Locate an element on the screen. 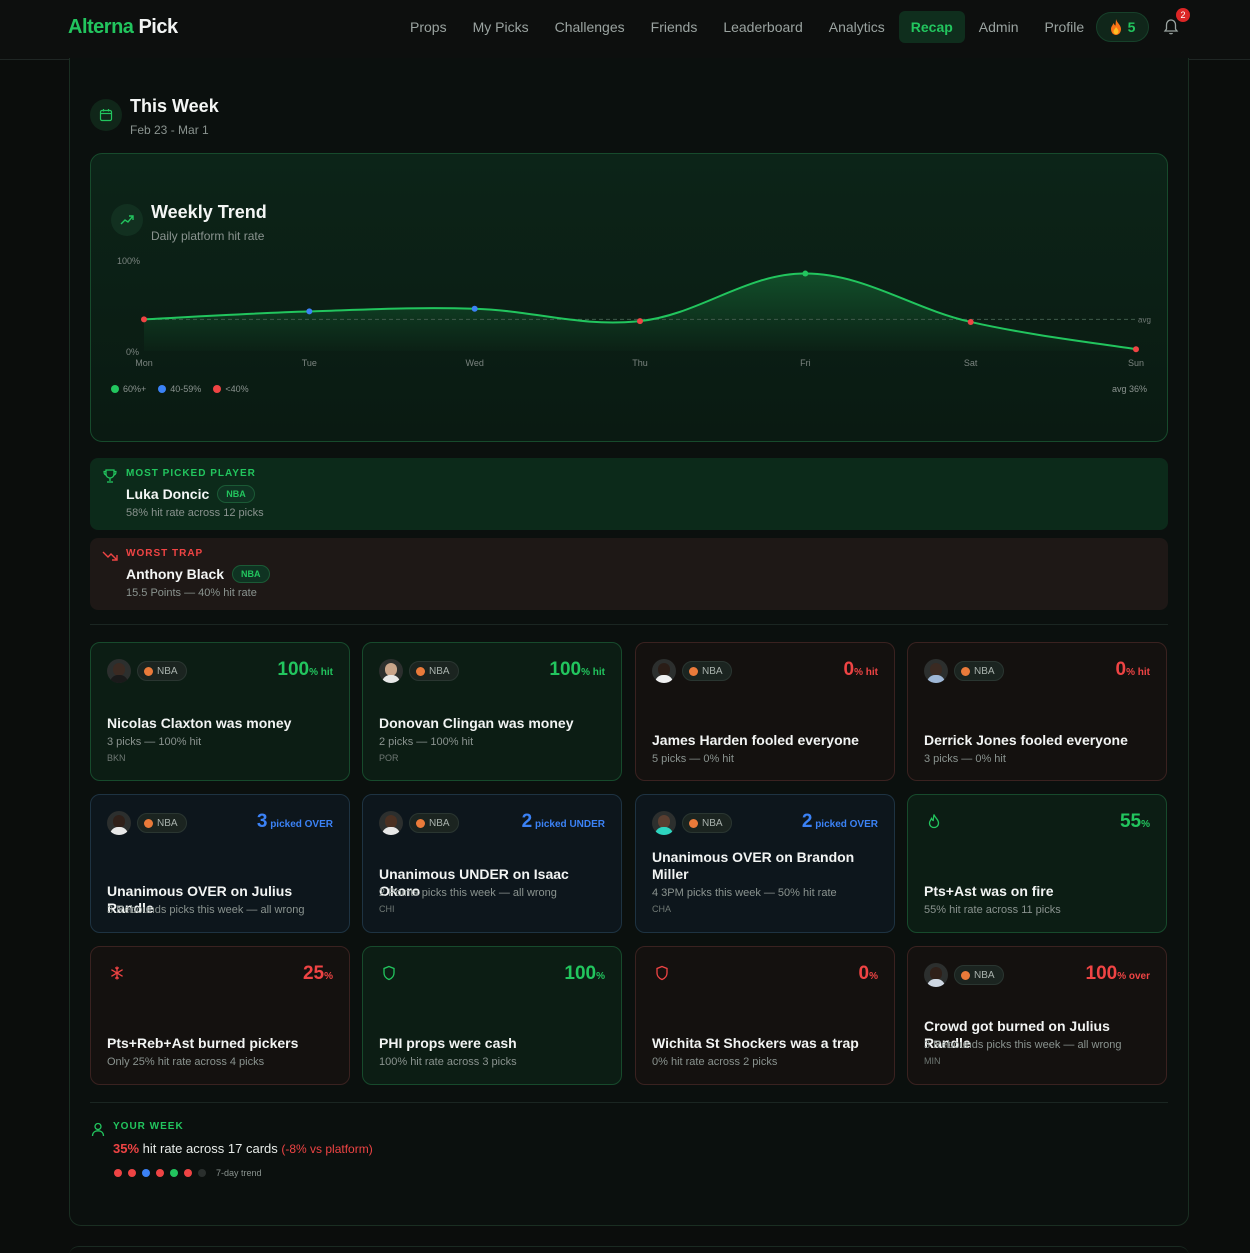 This screenshot has width=1250, height=1253. trend-chart: avg Mon Tue Wed Thu Fri Sat Sun 100% 0% is located at coordinates (634, 312).